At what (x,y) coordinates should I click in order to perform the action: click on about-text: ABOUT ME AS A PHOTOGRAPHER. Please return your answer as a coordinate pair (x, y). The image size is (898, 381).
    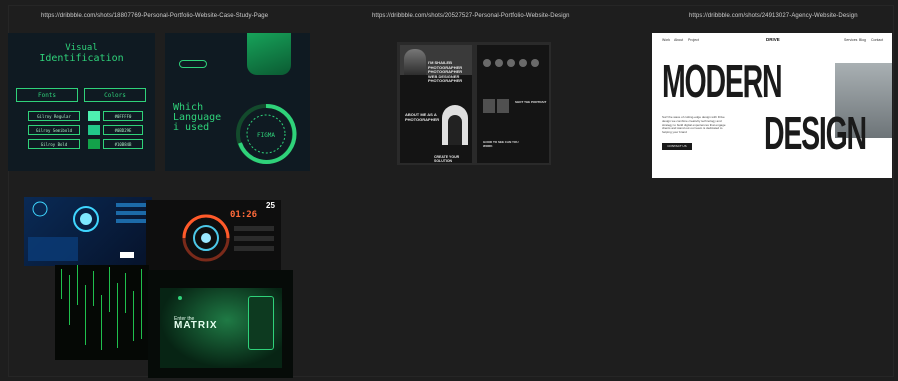
    Looking at the image, I should click on (422, 117).